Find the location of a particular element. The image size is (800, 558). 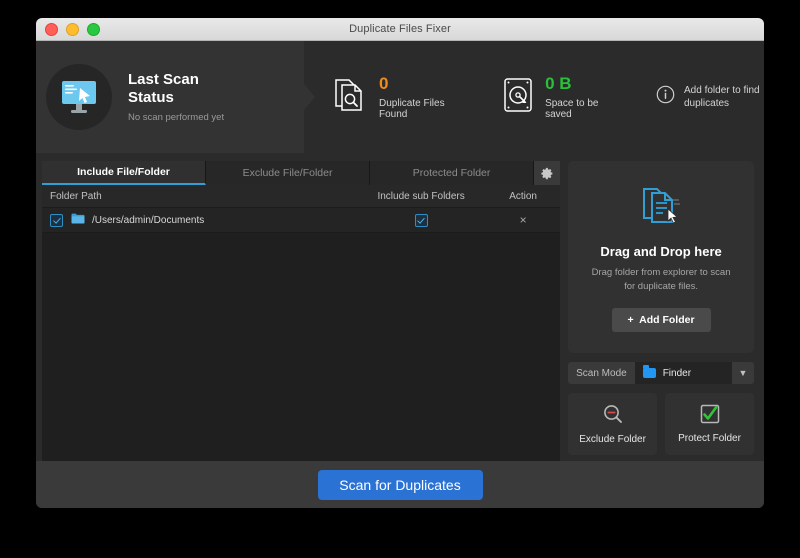

stat-space-value: 0 B is located at coordinates (558, 83).